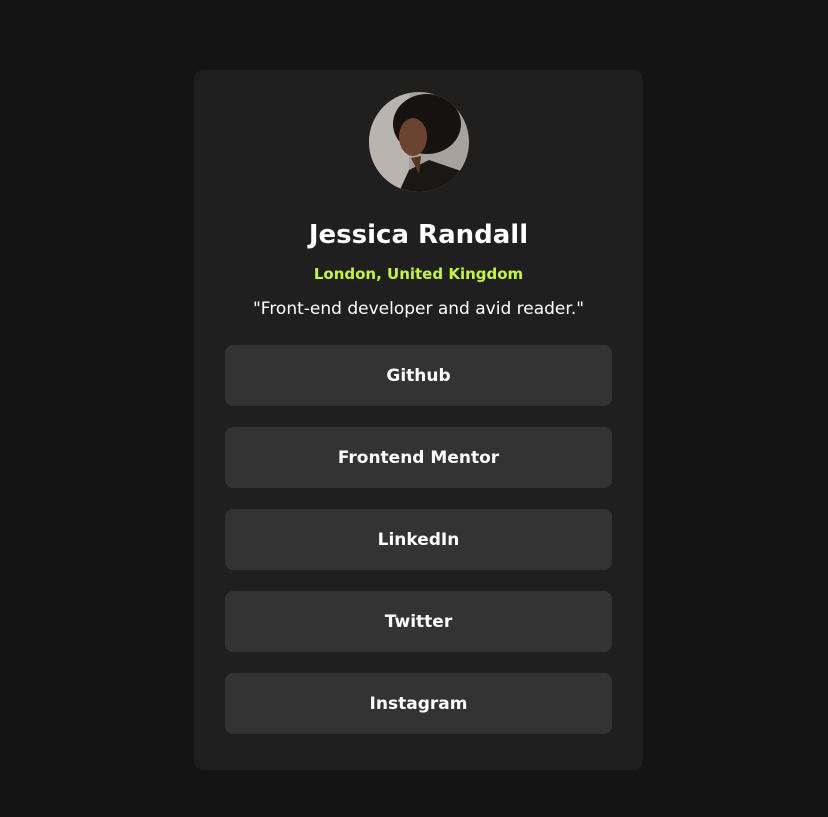 The width and height of the screenshot is (828, 817). Describe the element at coordinates (418, 309) in the screenshot. I see `profile-bio: "Front-end developer and avid reader."` at that location.